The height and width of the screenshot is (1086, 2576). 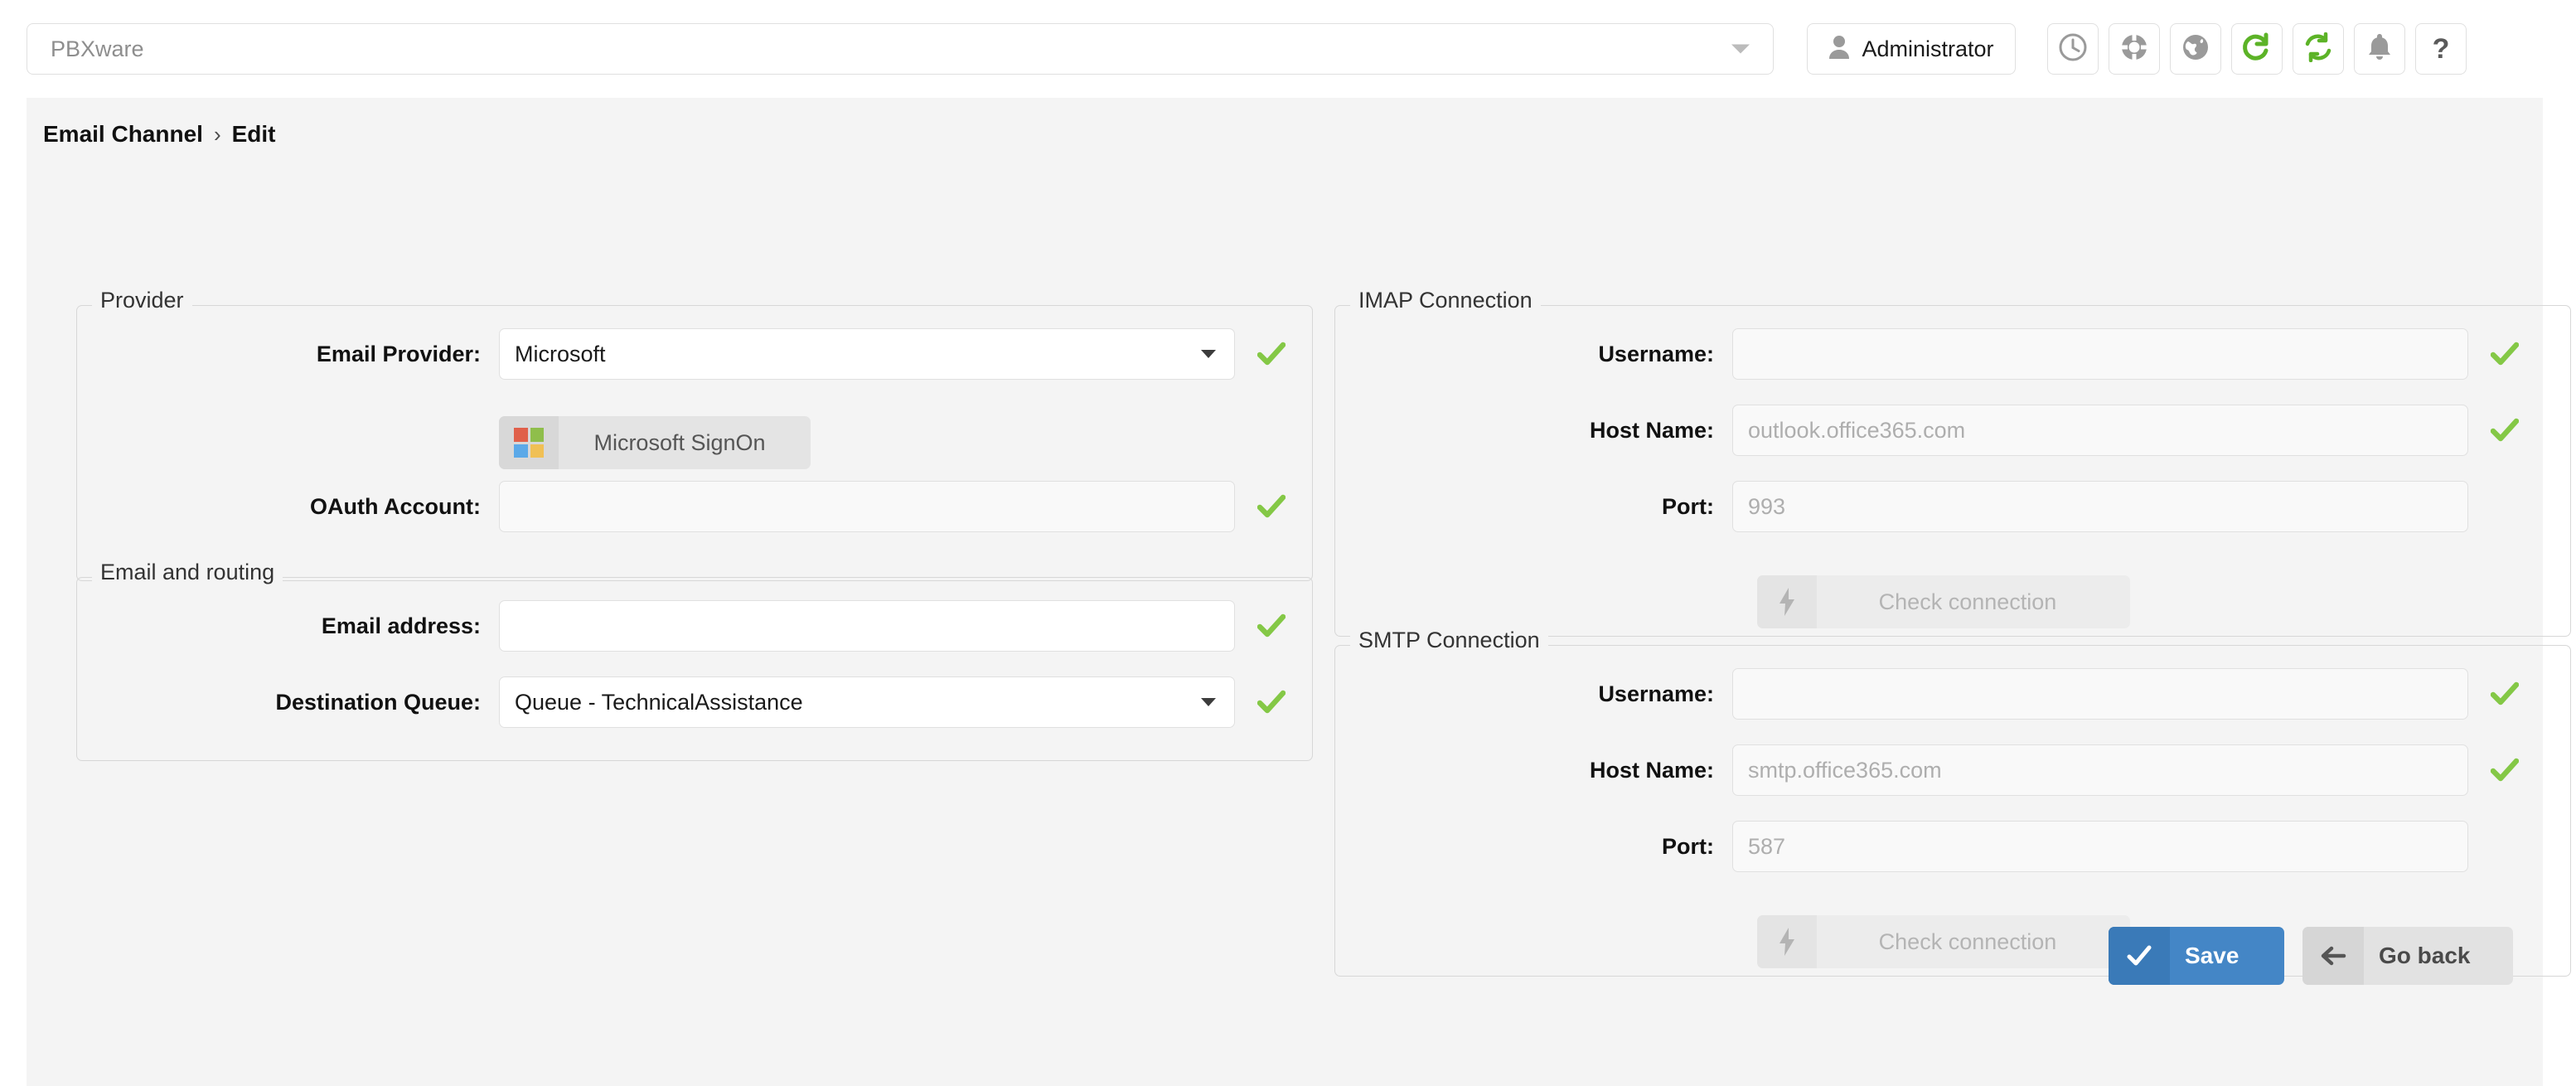 I want to click on imap-username-valid-check, so click(x=2505, y=354).